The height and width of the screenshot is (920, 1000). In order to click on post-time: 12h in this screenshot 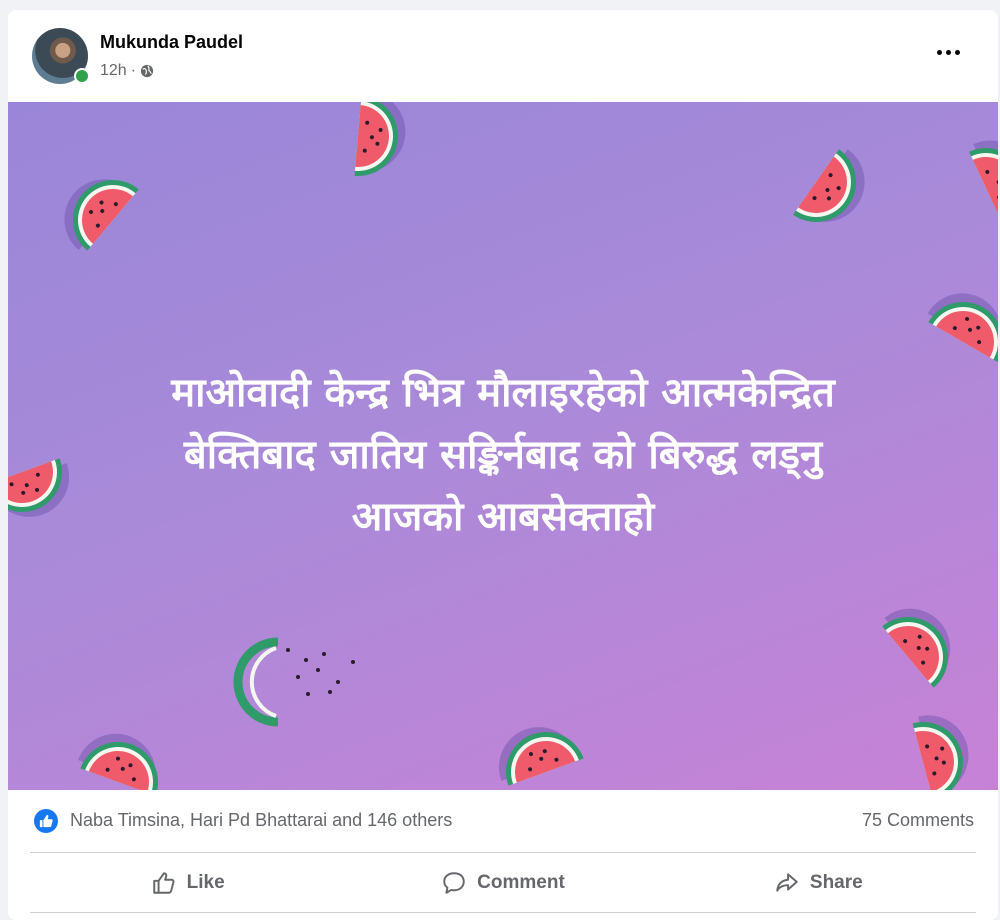, I will do `click(113, 71)`.